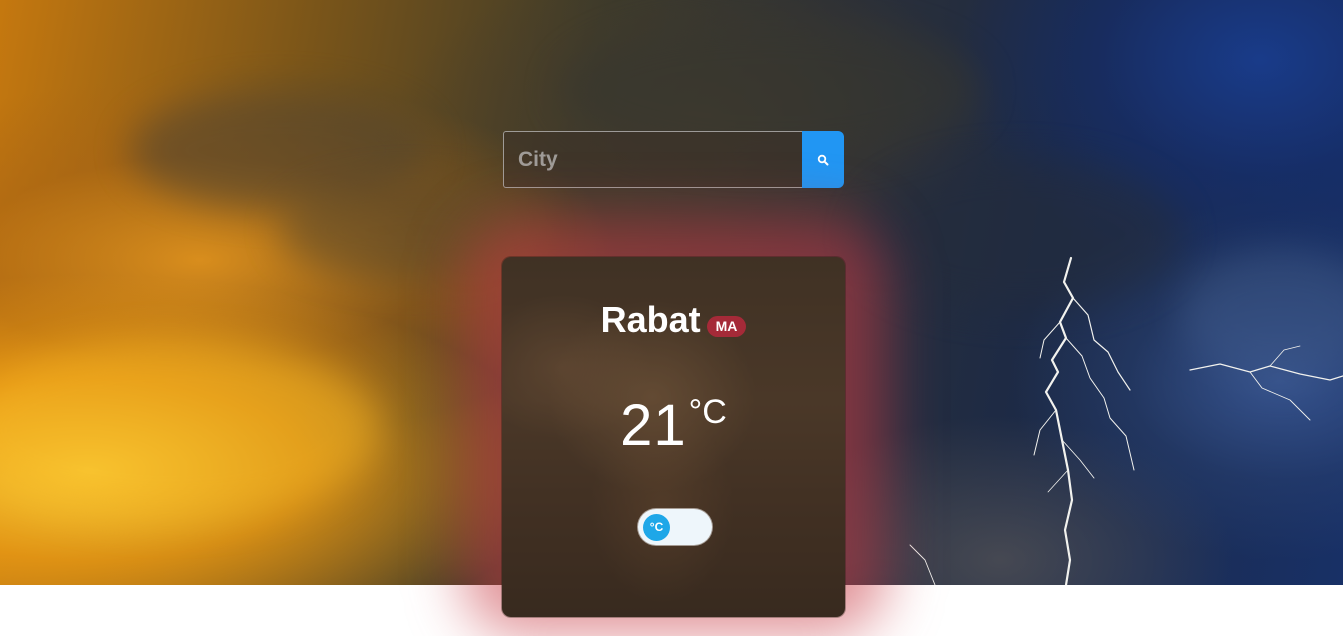 The height and width of the screenshot is (636, 1343). I want to click on search-icon, so click(823, 159).